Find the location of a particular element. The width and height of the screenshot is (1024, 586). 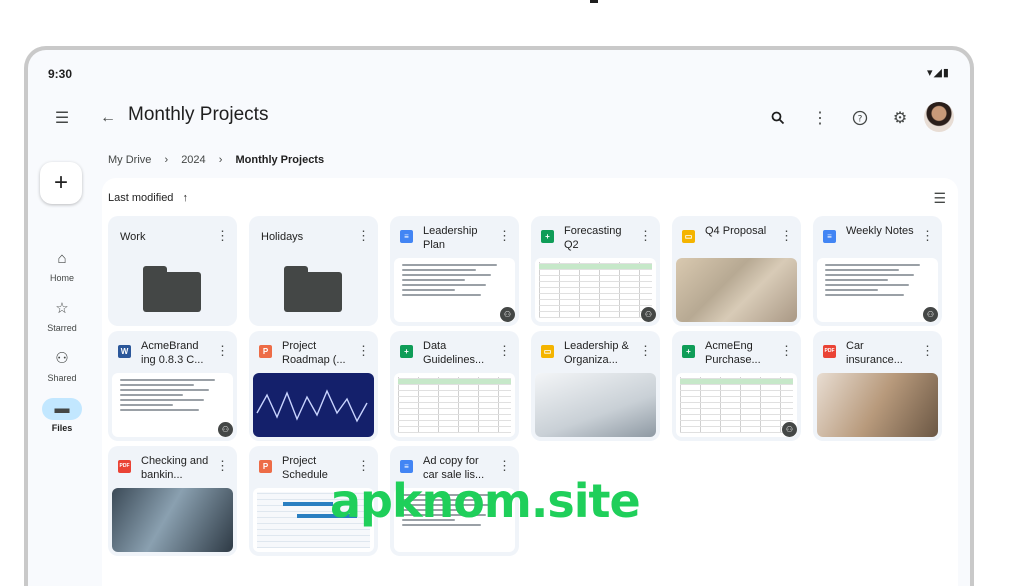

sidebar-item-shared: ⚇ Shared is located at coordinates (62, 365).